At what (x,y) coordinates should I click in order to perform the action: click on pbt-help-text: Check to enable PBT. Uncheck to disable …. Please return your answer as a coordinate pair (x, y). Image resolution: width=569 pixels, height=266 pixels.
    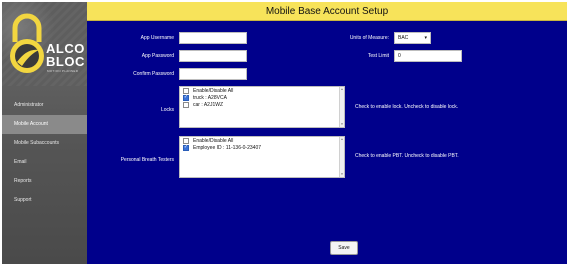
    Looking at the image, I should click on (407, 156).